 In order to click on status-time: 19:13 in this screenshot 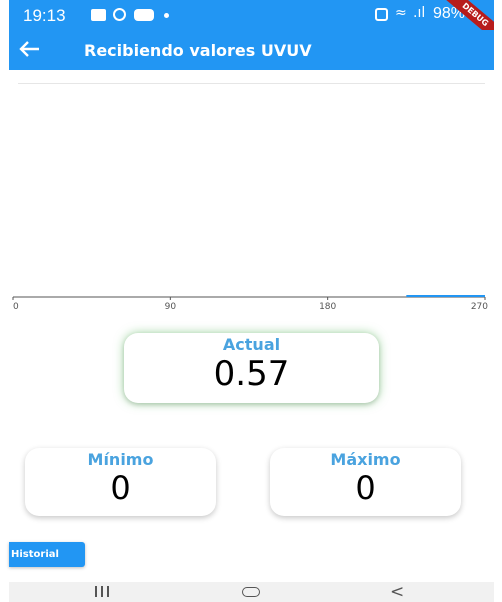, I will do `click(44, 15)`.